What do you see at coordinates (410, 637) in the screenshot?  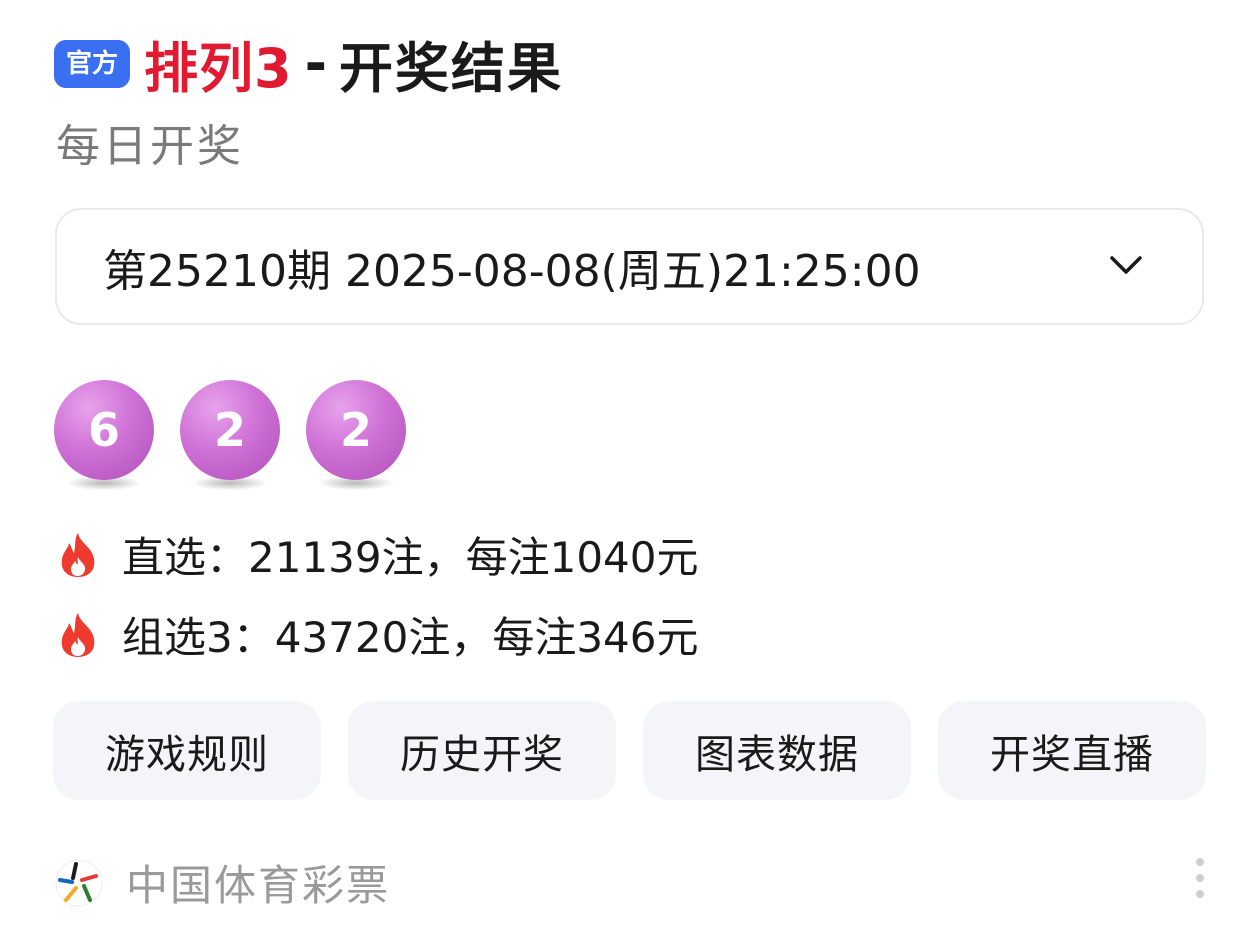 I see `prize-text: 组选3：43720注，每注346元` at bounding box center [410, 637].